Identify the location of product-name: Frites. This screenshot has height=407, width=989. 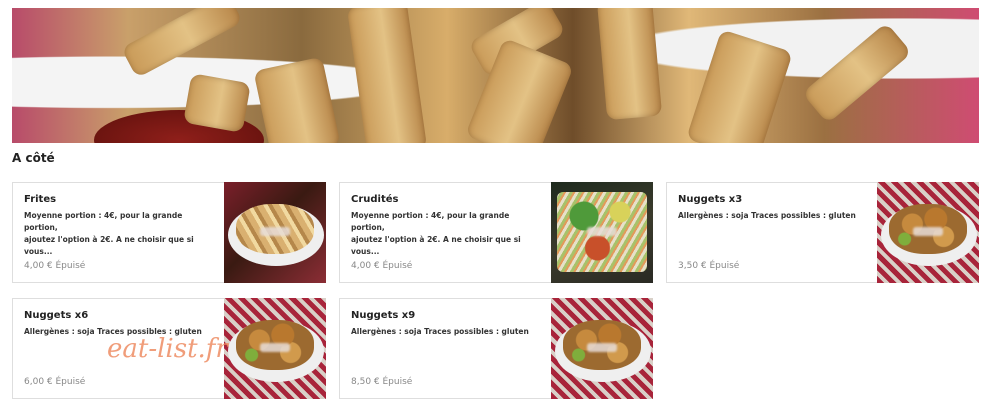
(40, 199).